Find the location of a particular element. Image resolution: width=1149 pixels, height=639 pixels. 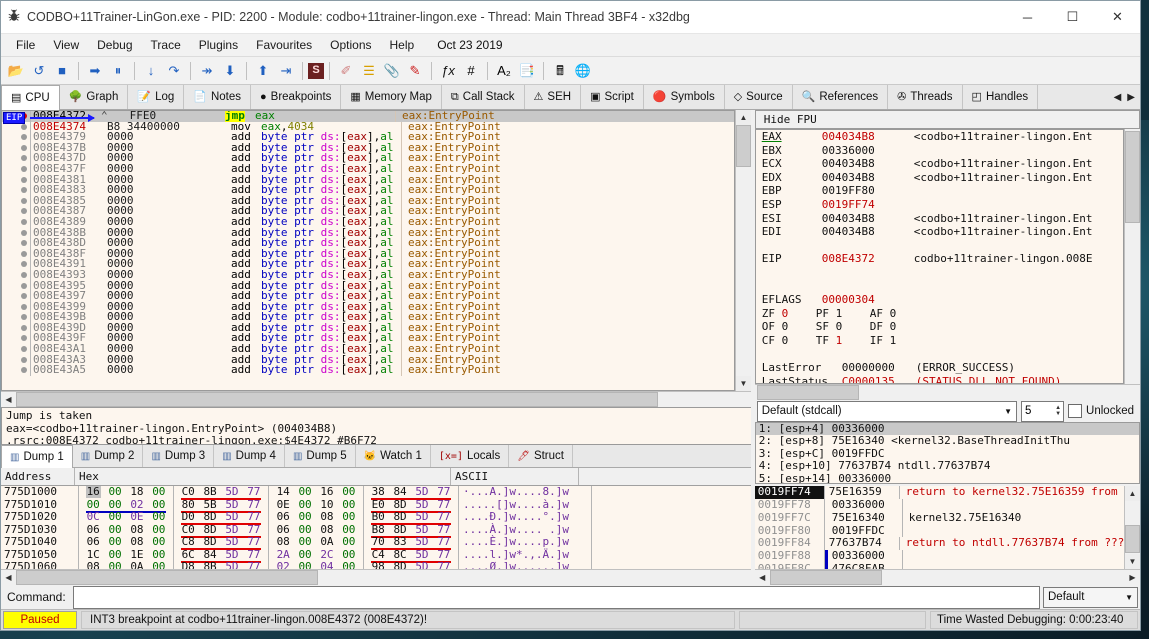

menu-item-debug: Debug is located at coordinates (114, 45).